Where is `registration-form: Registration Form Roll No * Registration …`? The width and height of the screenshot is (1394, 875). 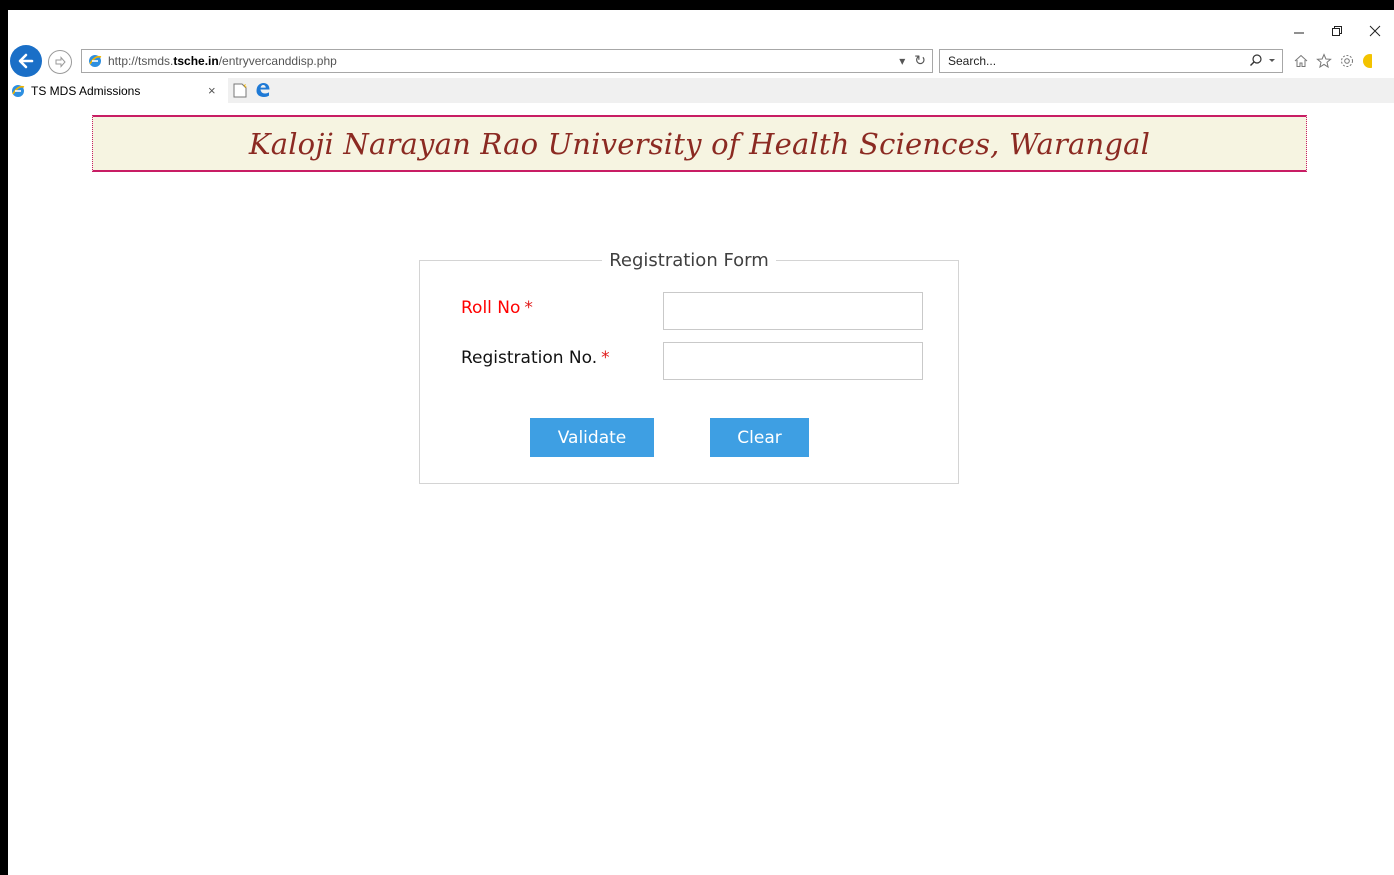 registration-form: Registration Form Roll No * Registration … is located at coordinates (689, 367).